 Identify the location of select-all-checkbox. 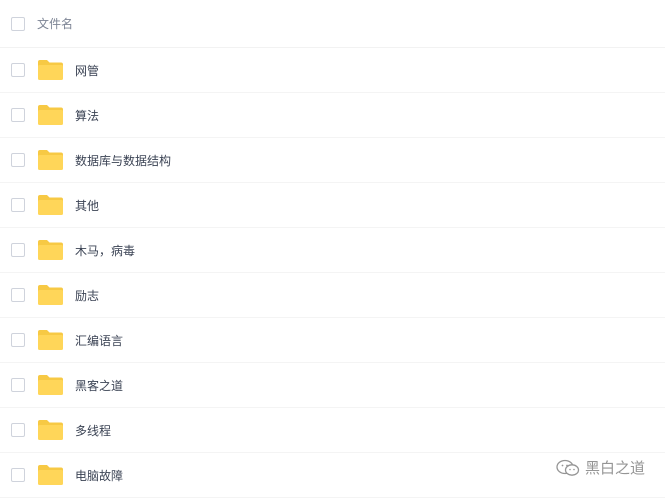
(18, 23).